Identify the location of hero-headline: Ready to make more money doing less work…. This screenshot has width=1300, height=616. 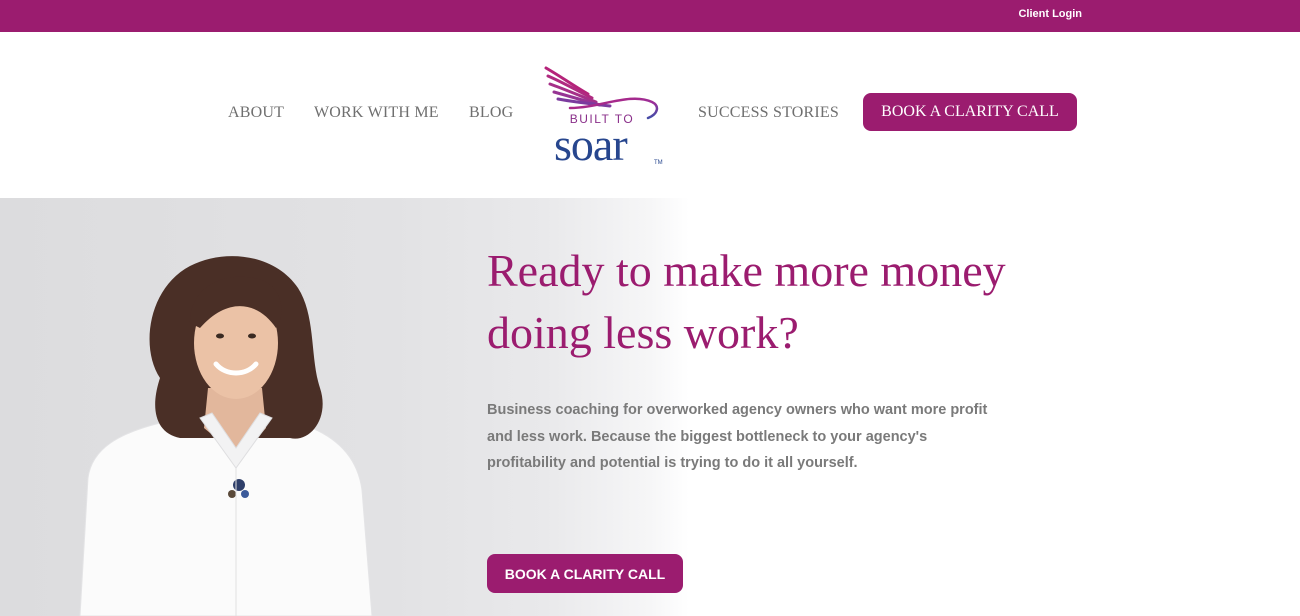
(746, 301).